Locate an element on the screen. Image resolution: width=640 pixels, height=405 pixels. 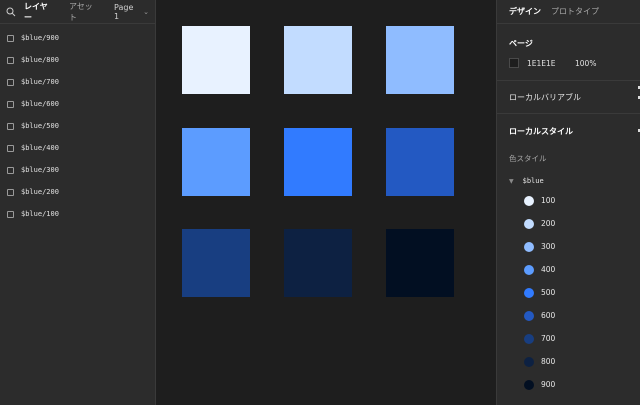
color-swatch is located at coordinates (514, 63).